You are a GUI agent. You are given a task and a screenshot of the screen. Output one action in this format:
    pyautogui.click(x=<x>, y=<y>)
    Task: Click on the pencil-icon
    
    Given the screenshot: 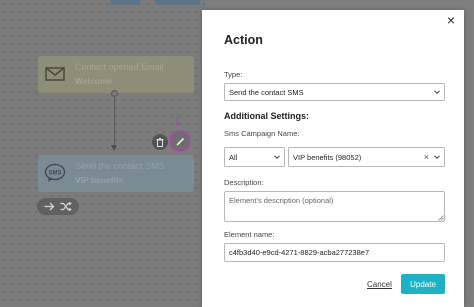 What is the action you would take?
    pyautogui.click(x=180, y=141)
    